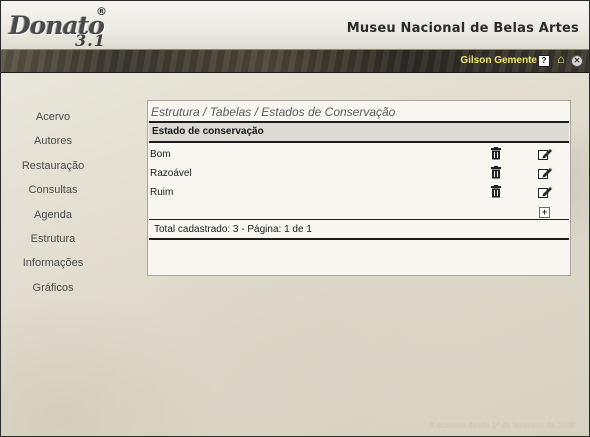  What do you see at coordinates (561, 59) in the screenshot?
I see `home-icon: ⌂` at bounding box center [561, 59].